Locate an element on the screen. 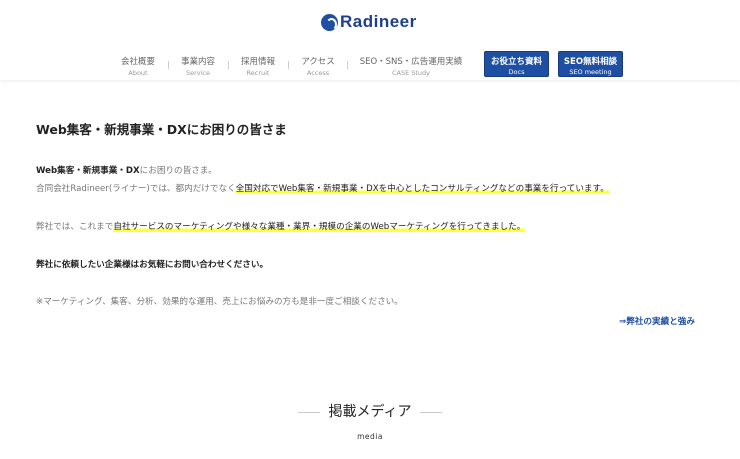 The image size is (740, 459). logo-text: Radineer is located at coordinates (378, 21).